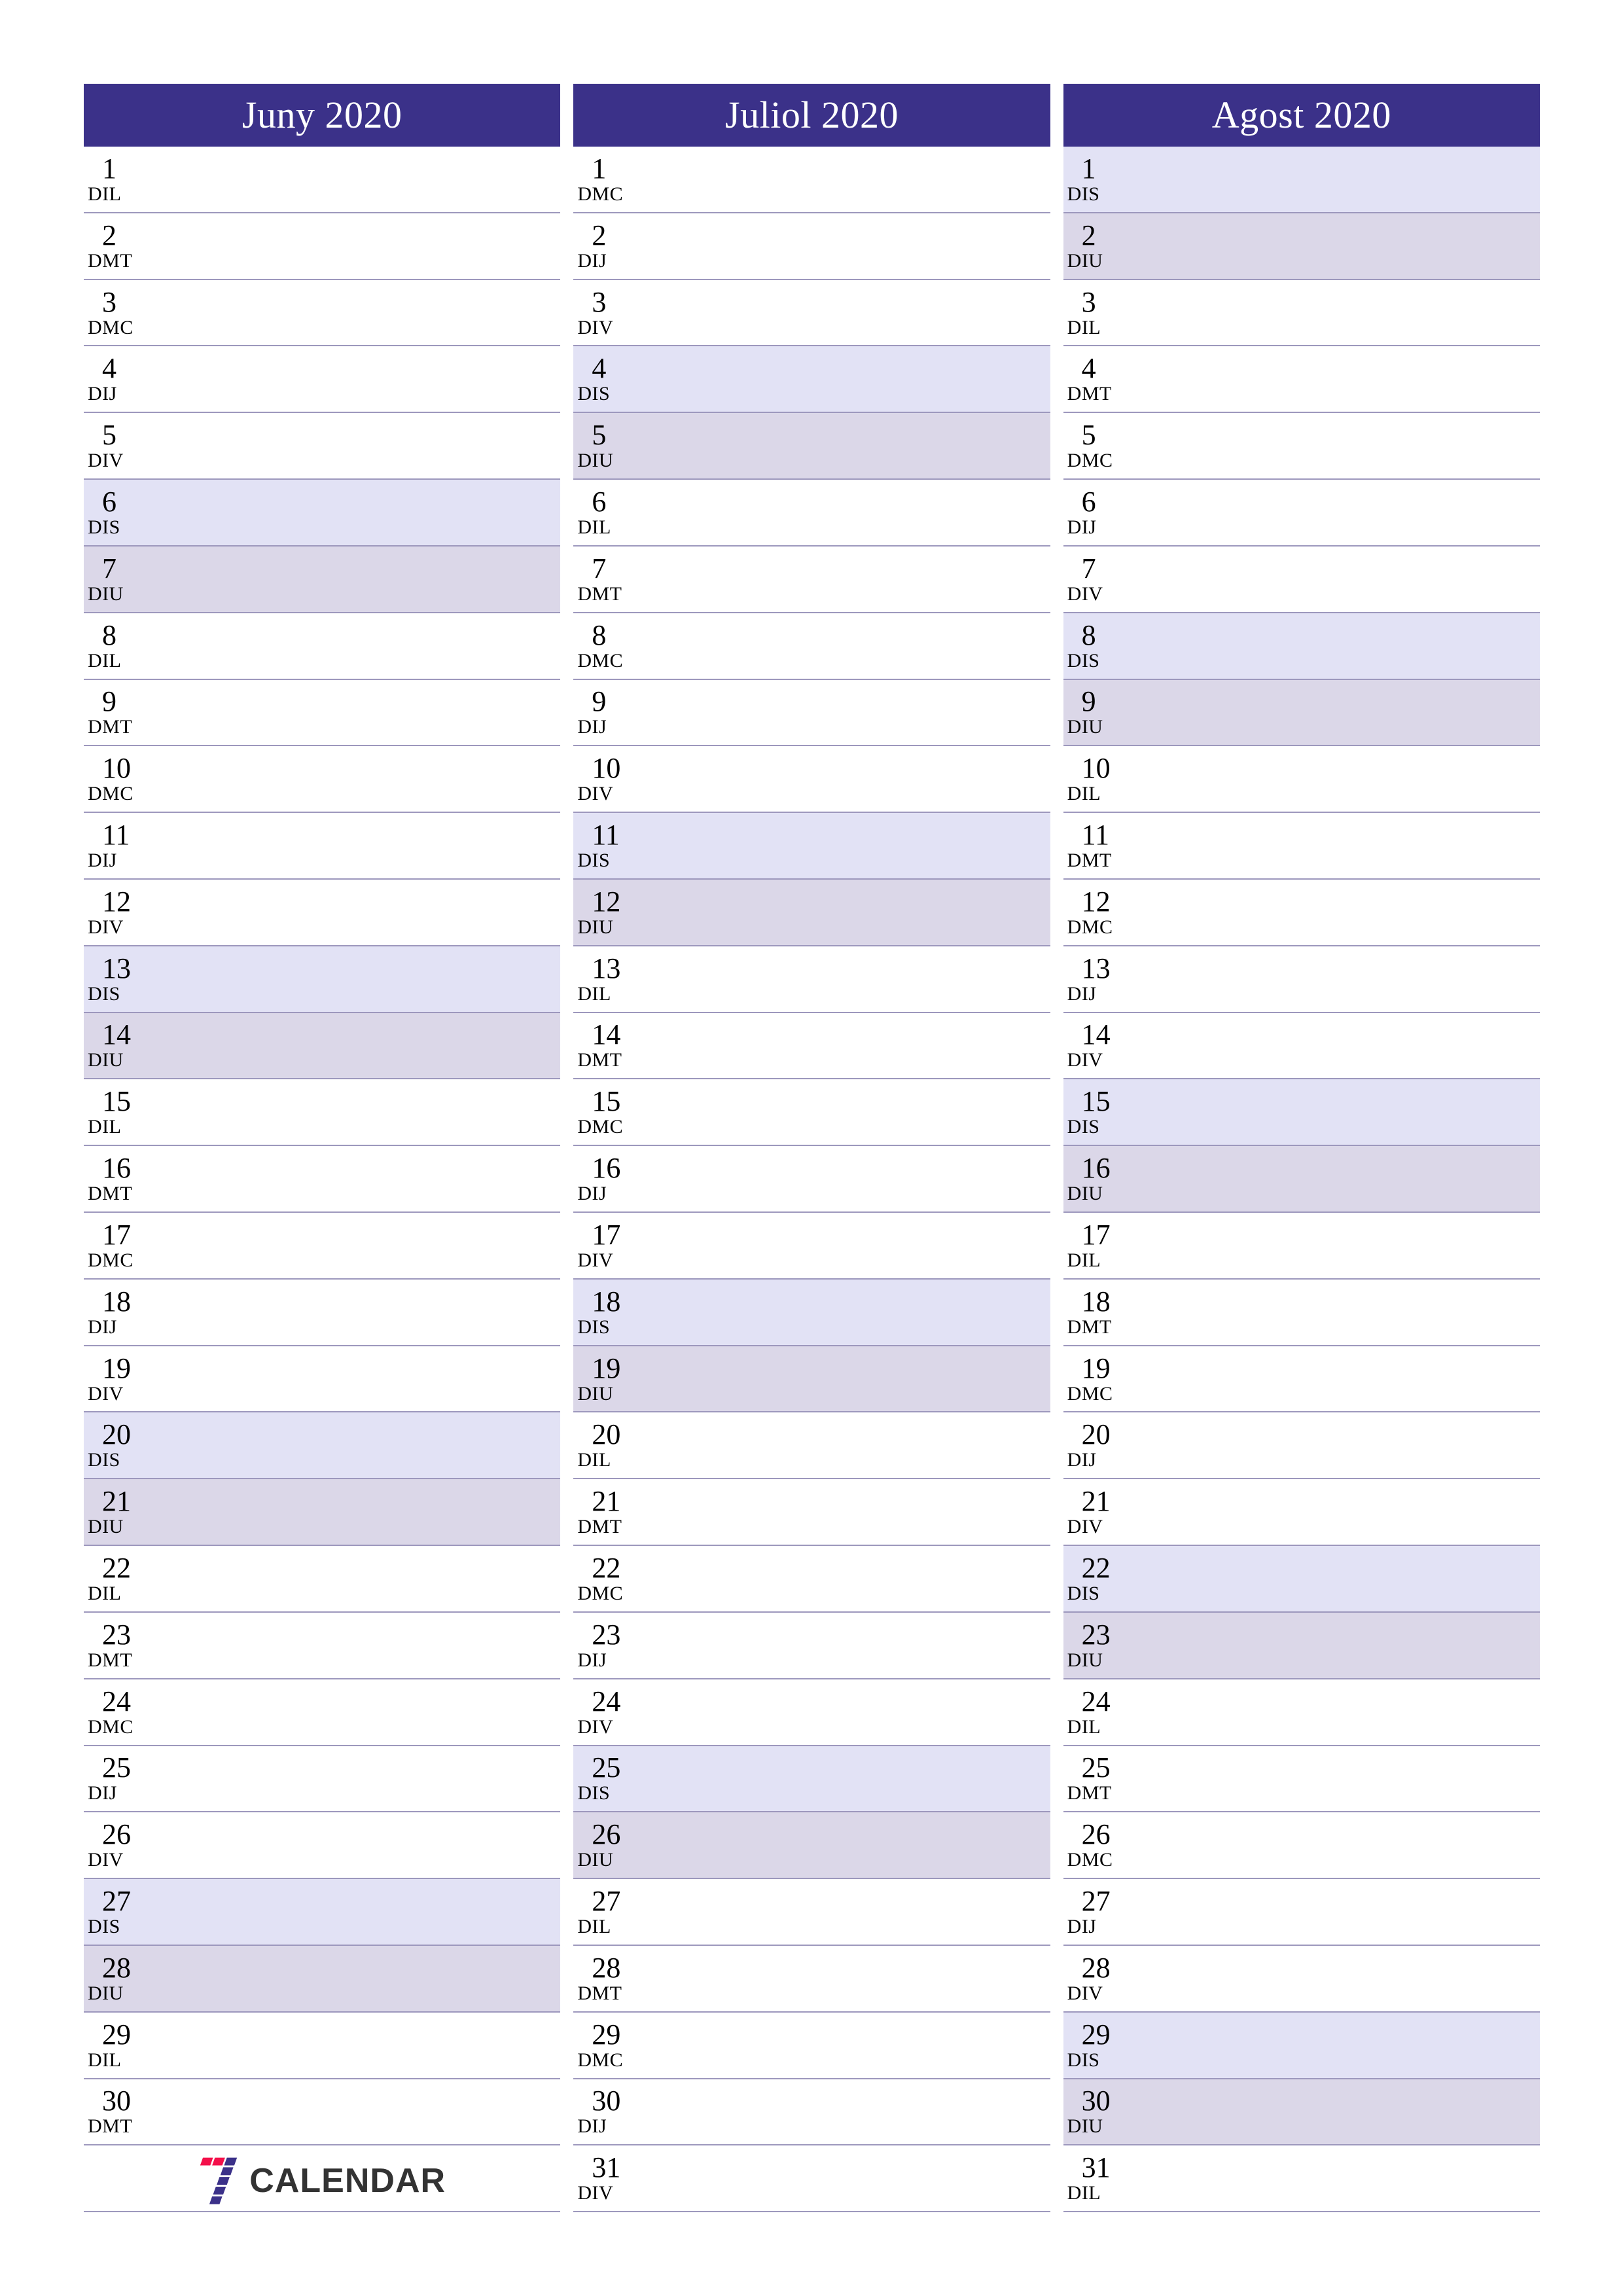  I want to click on day-row: 15 DIL, so click(322, 1113).